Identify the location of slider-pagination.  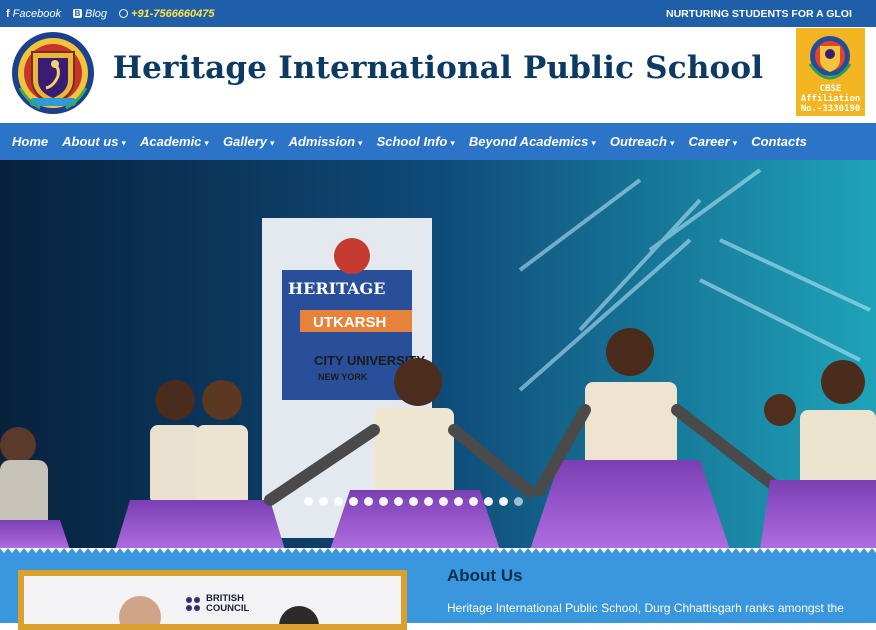
(413, 501).